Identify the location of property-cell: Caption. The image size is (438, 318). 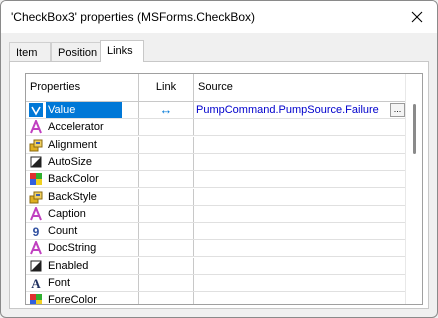
(82, 213).